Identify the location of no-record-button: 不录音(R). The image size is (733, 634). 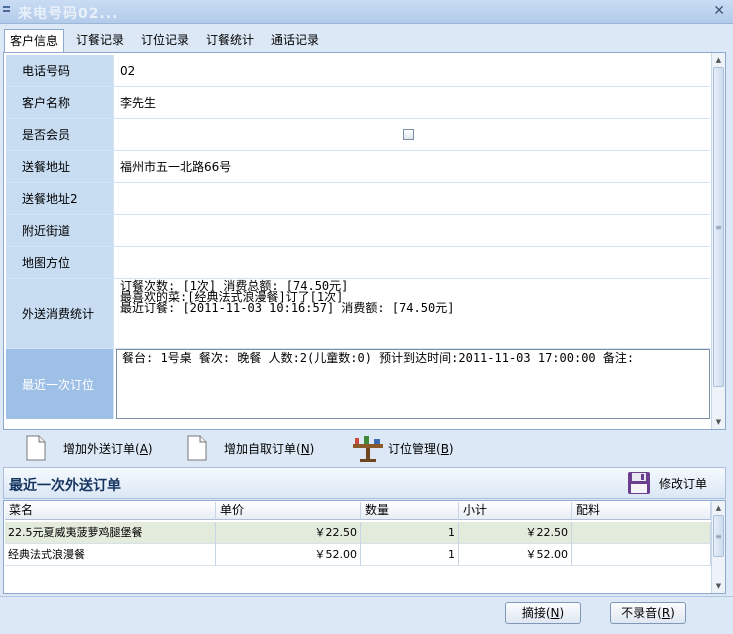
(648, 613).